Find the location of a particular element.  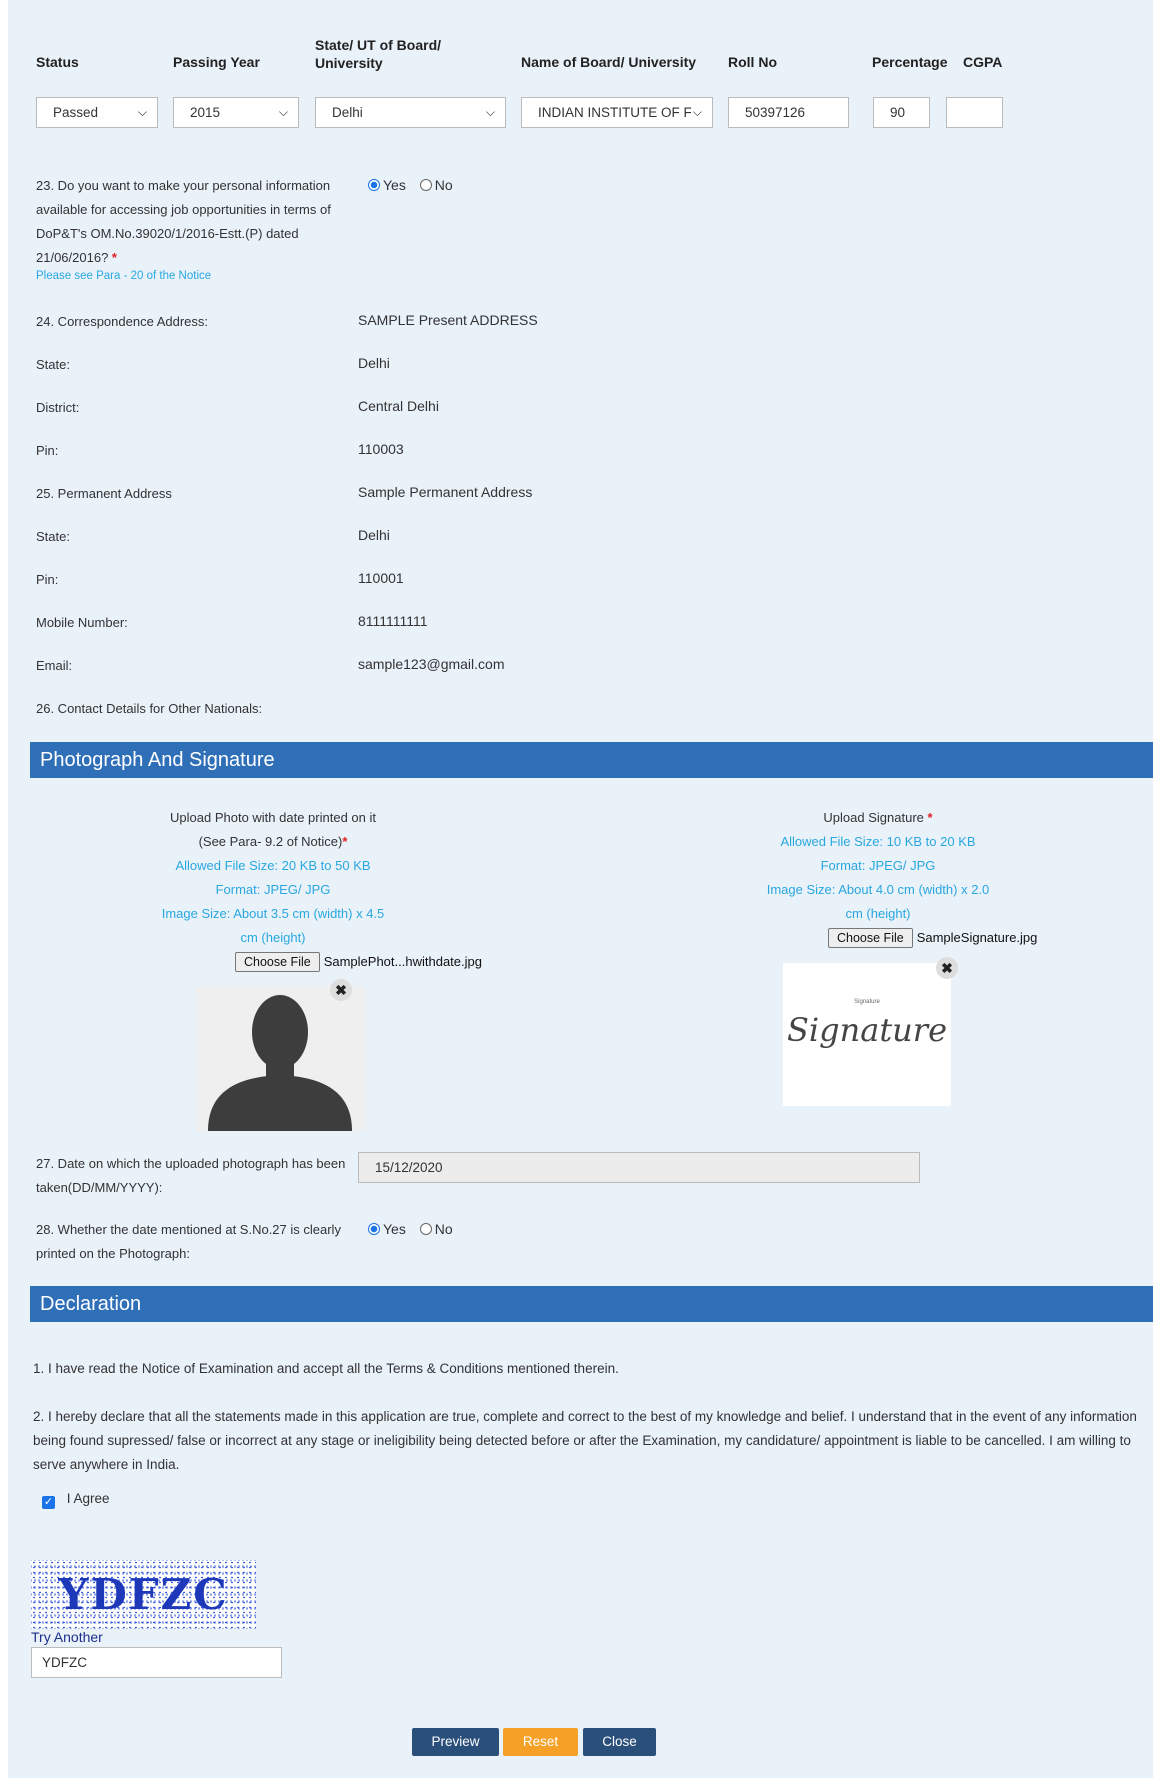

agree-checkbox-row: ✓ I Agree is located at coordinates (76, 1500).